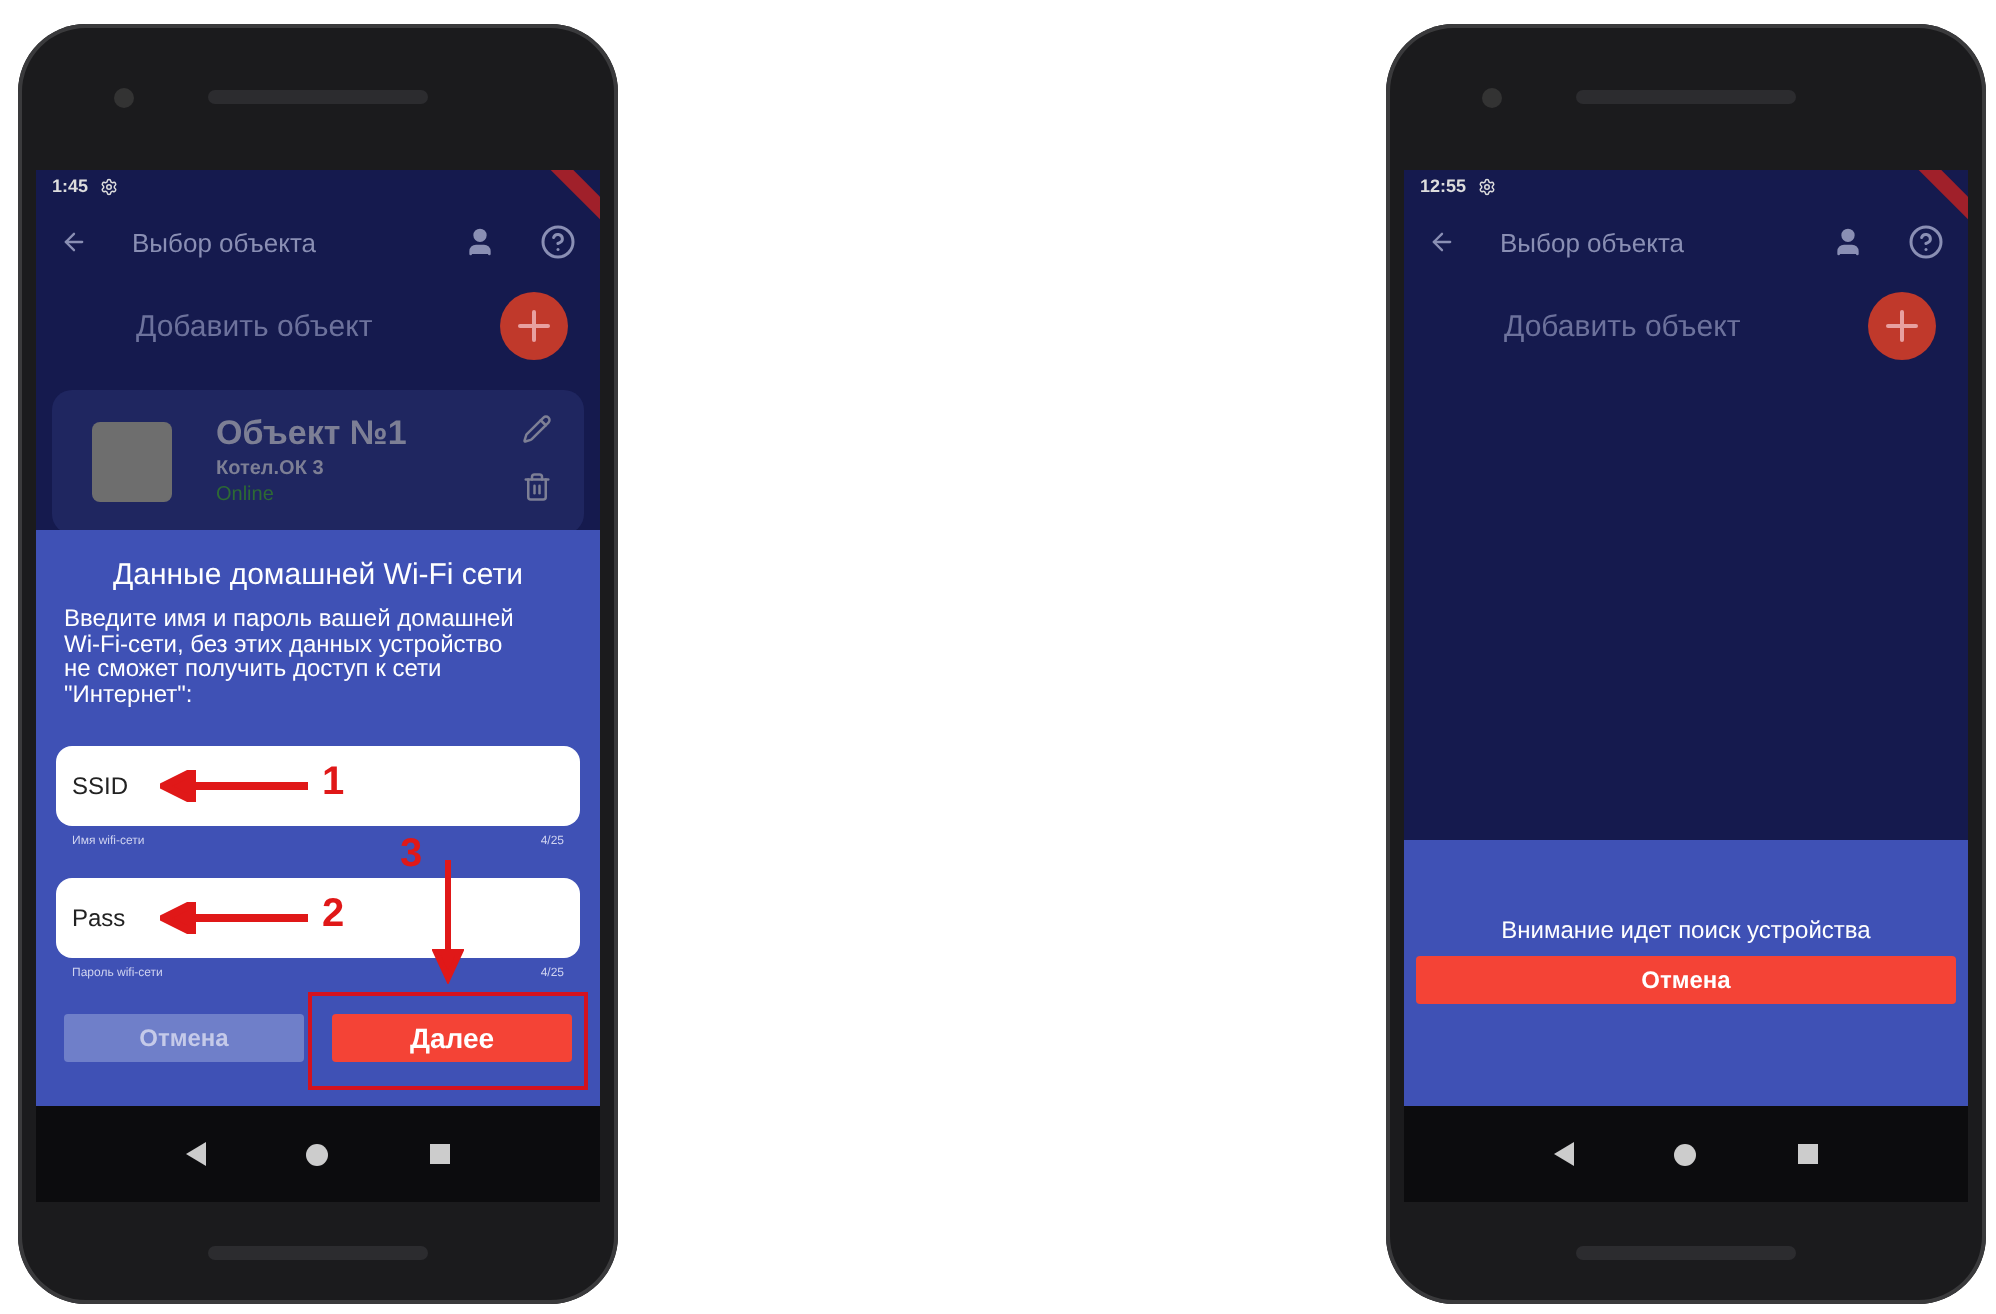 This screenshot has width=1996, height=1314. I want to click on dialog-title: Данные домашней Wi-Fi сети, so click(318, 576).